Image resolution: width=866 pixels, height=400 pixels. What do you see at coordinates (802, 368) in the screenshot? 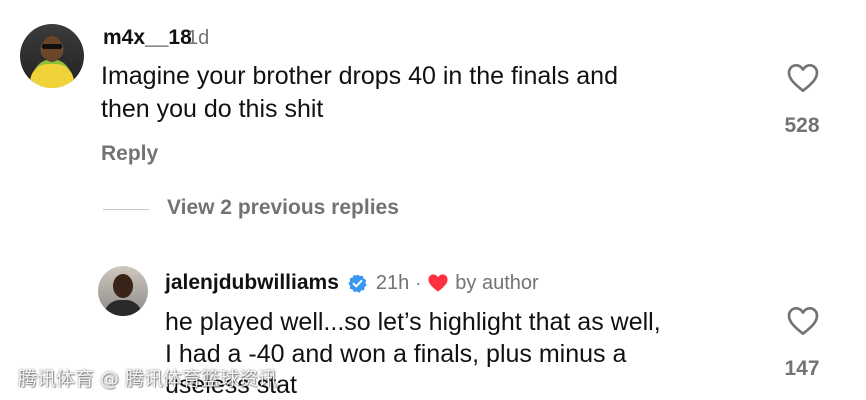
I see `reply-like-count: 147` at bounding box center [802, 368].